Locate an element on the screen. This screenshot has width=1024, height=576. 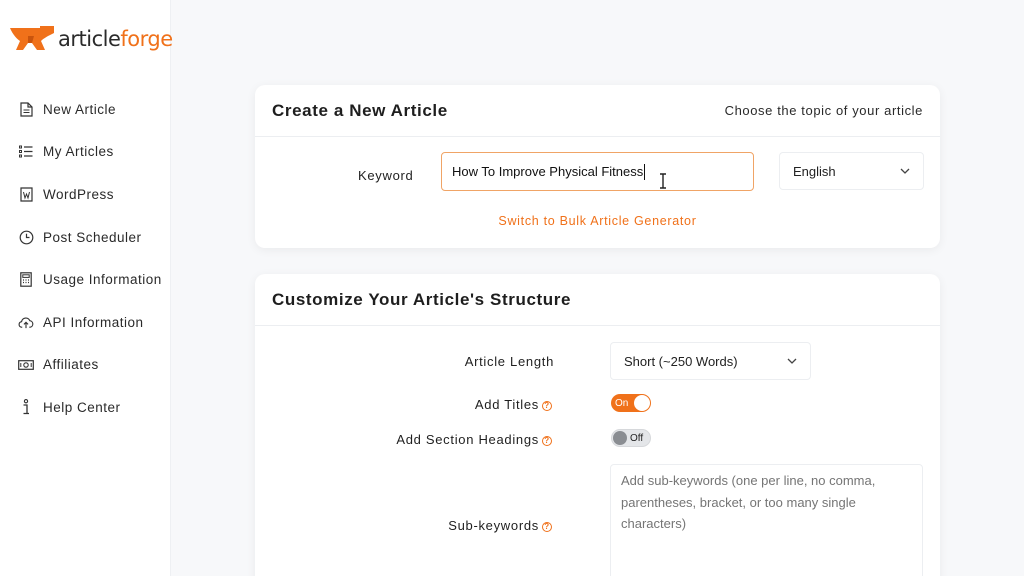
sidebar-item-label: Help Center is located at coordinates (82, 407).